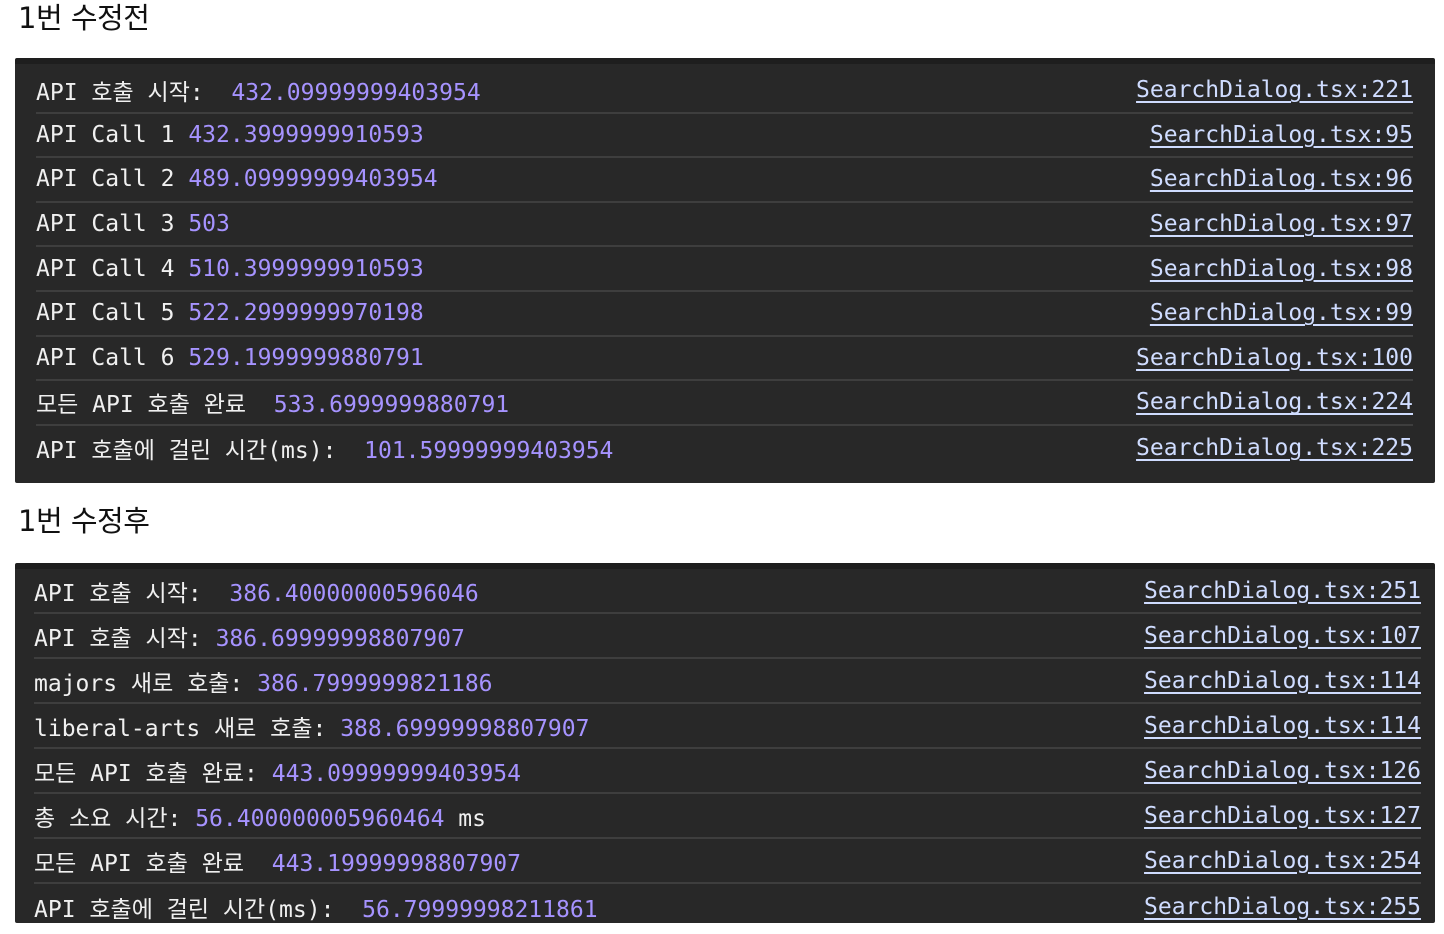  I want to click on log-label: API Call 3, so click(112, 224).